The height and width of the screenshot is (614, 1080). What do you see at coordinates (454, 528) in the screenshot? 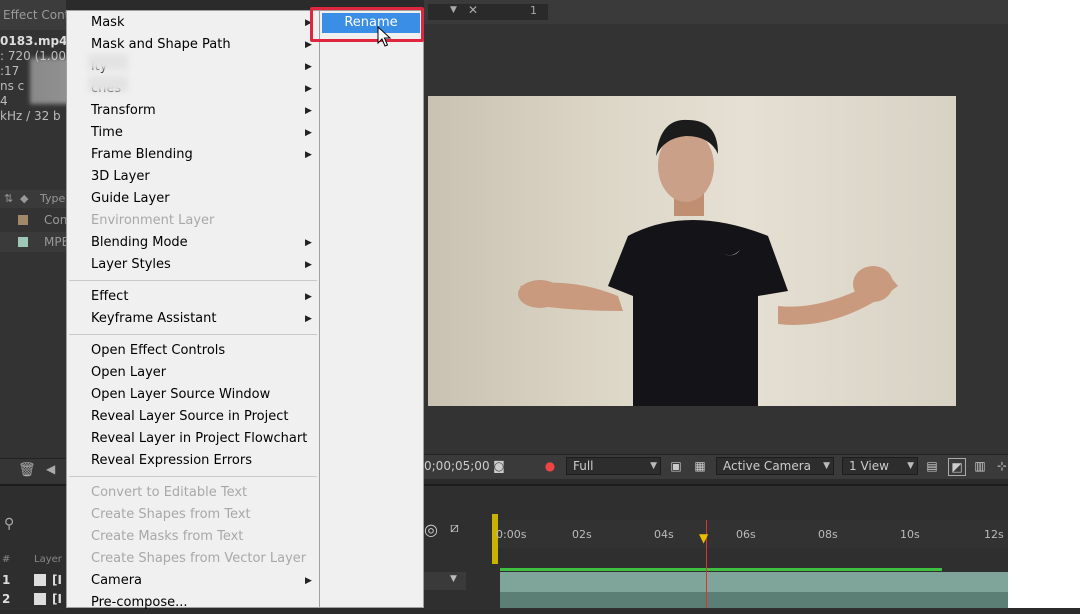
I see `graph-editor-icon: ⧄` at bounding box center [454, 528].